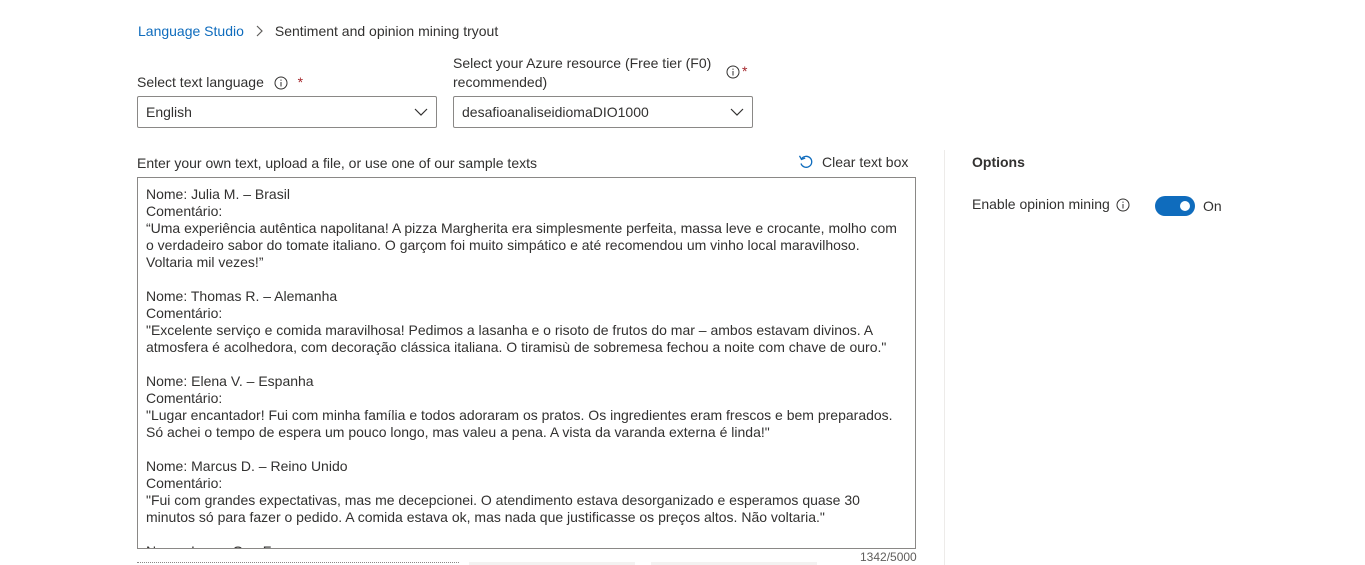  What do you see at coordinates (259, 31) in the screenshot?
I see `chevron-right-icon` at bounding box center [259, 31].